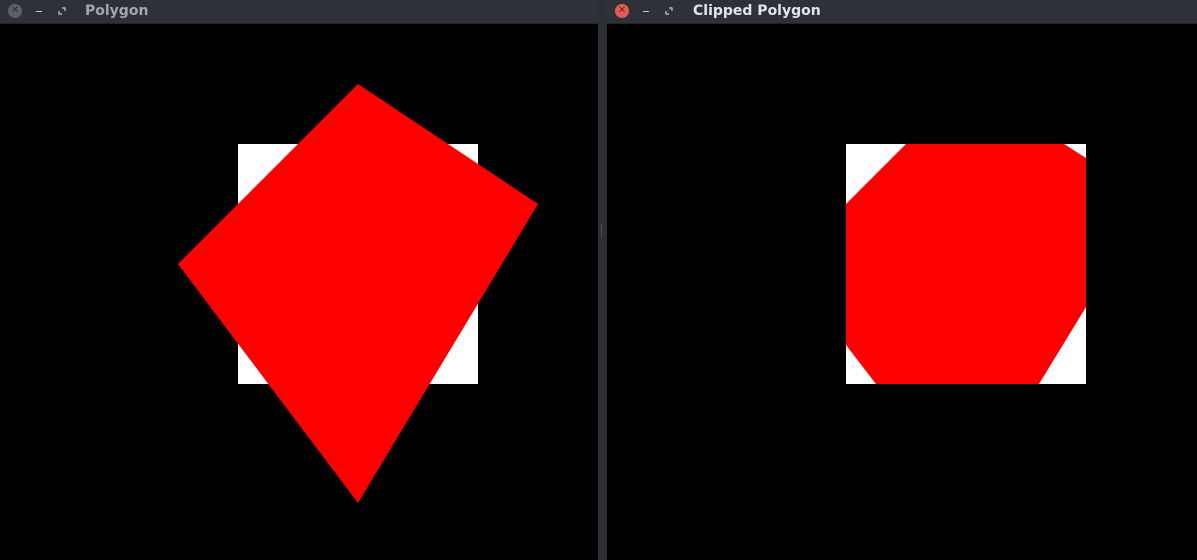  I want to click on clipped-window-titlebar: ✕ Clipped Polygon, so click(902, 12).